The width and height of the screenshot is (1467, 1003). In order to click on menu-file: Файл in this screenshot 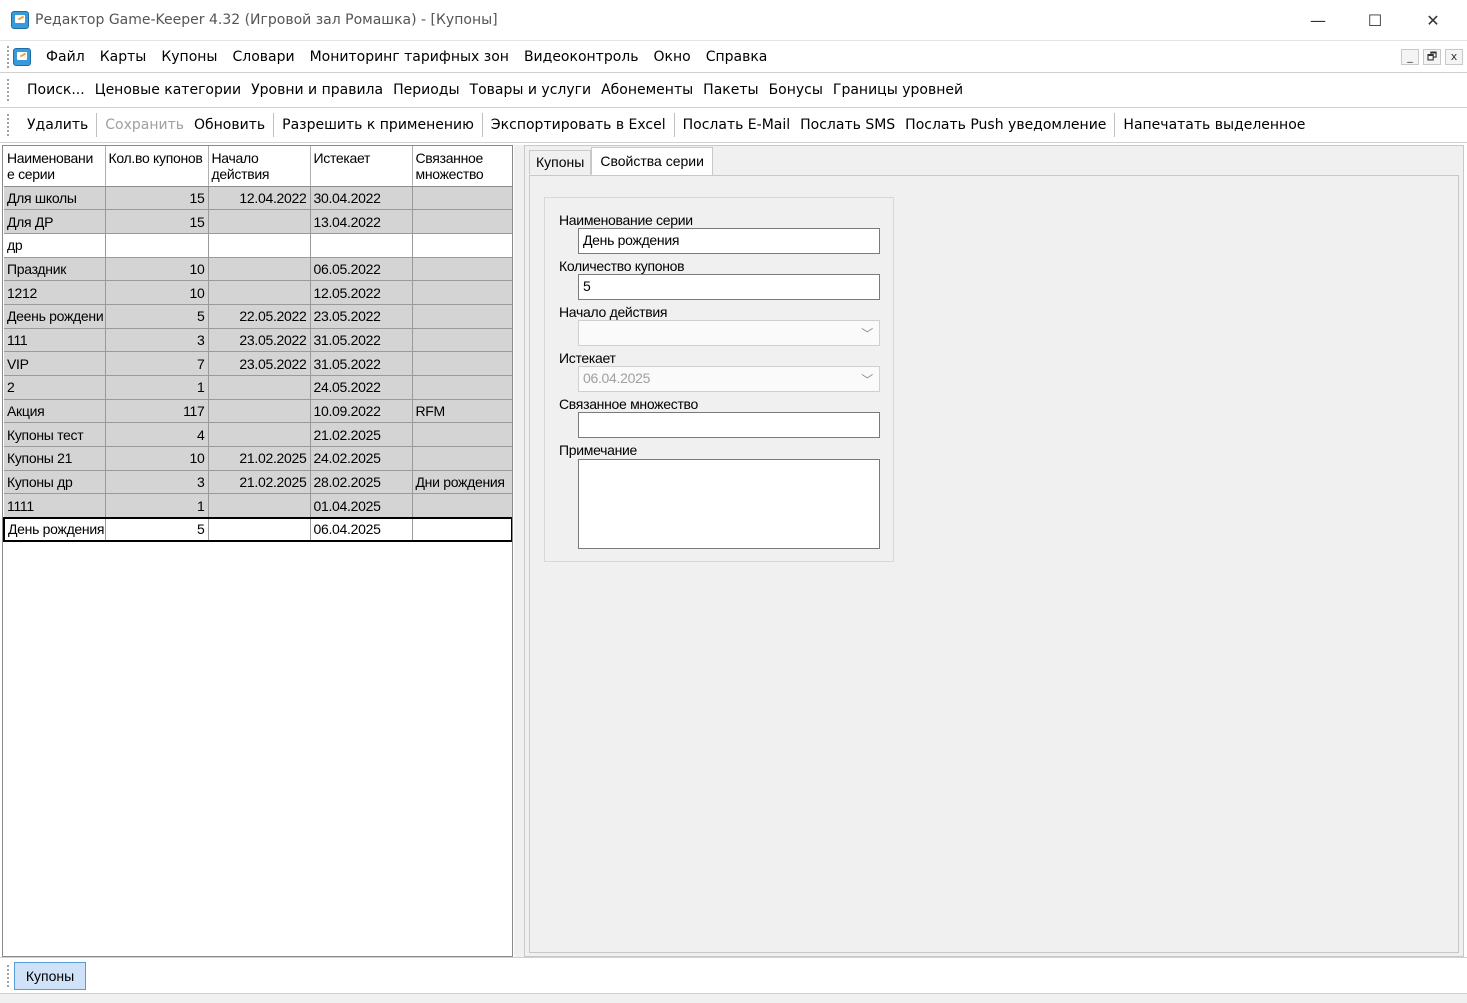, I will do `click(65, 57)`.